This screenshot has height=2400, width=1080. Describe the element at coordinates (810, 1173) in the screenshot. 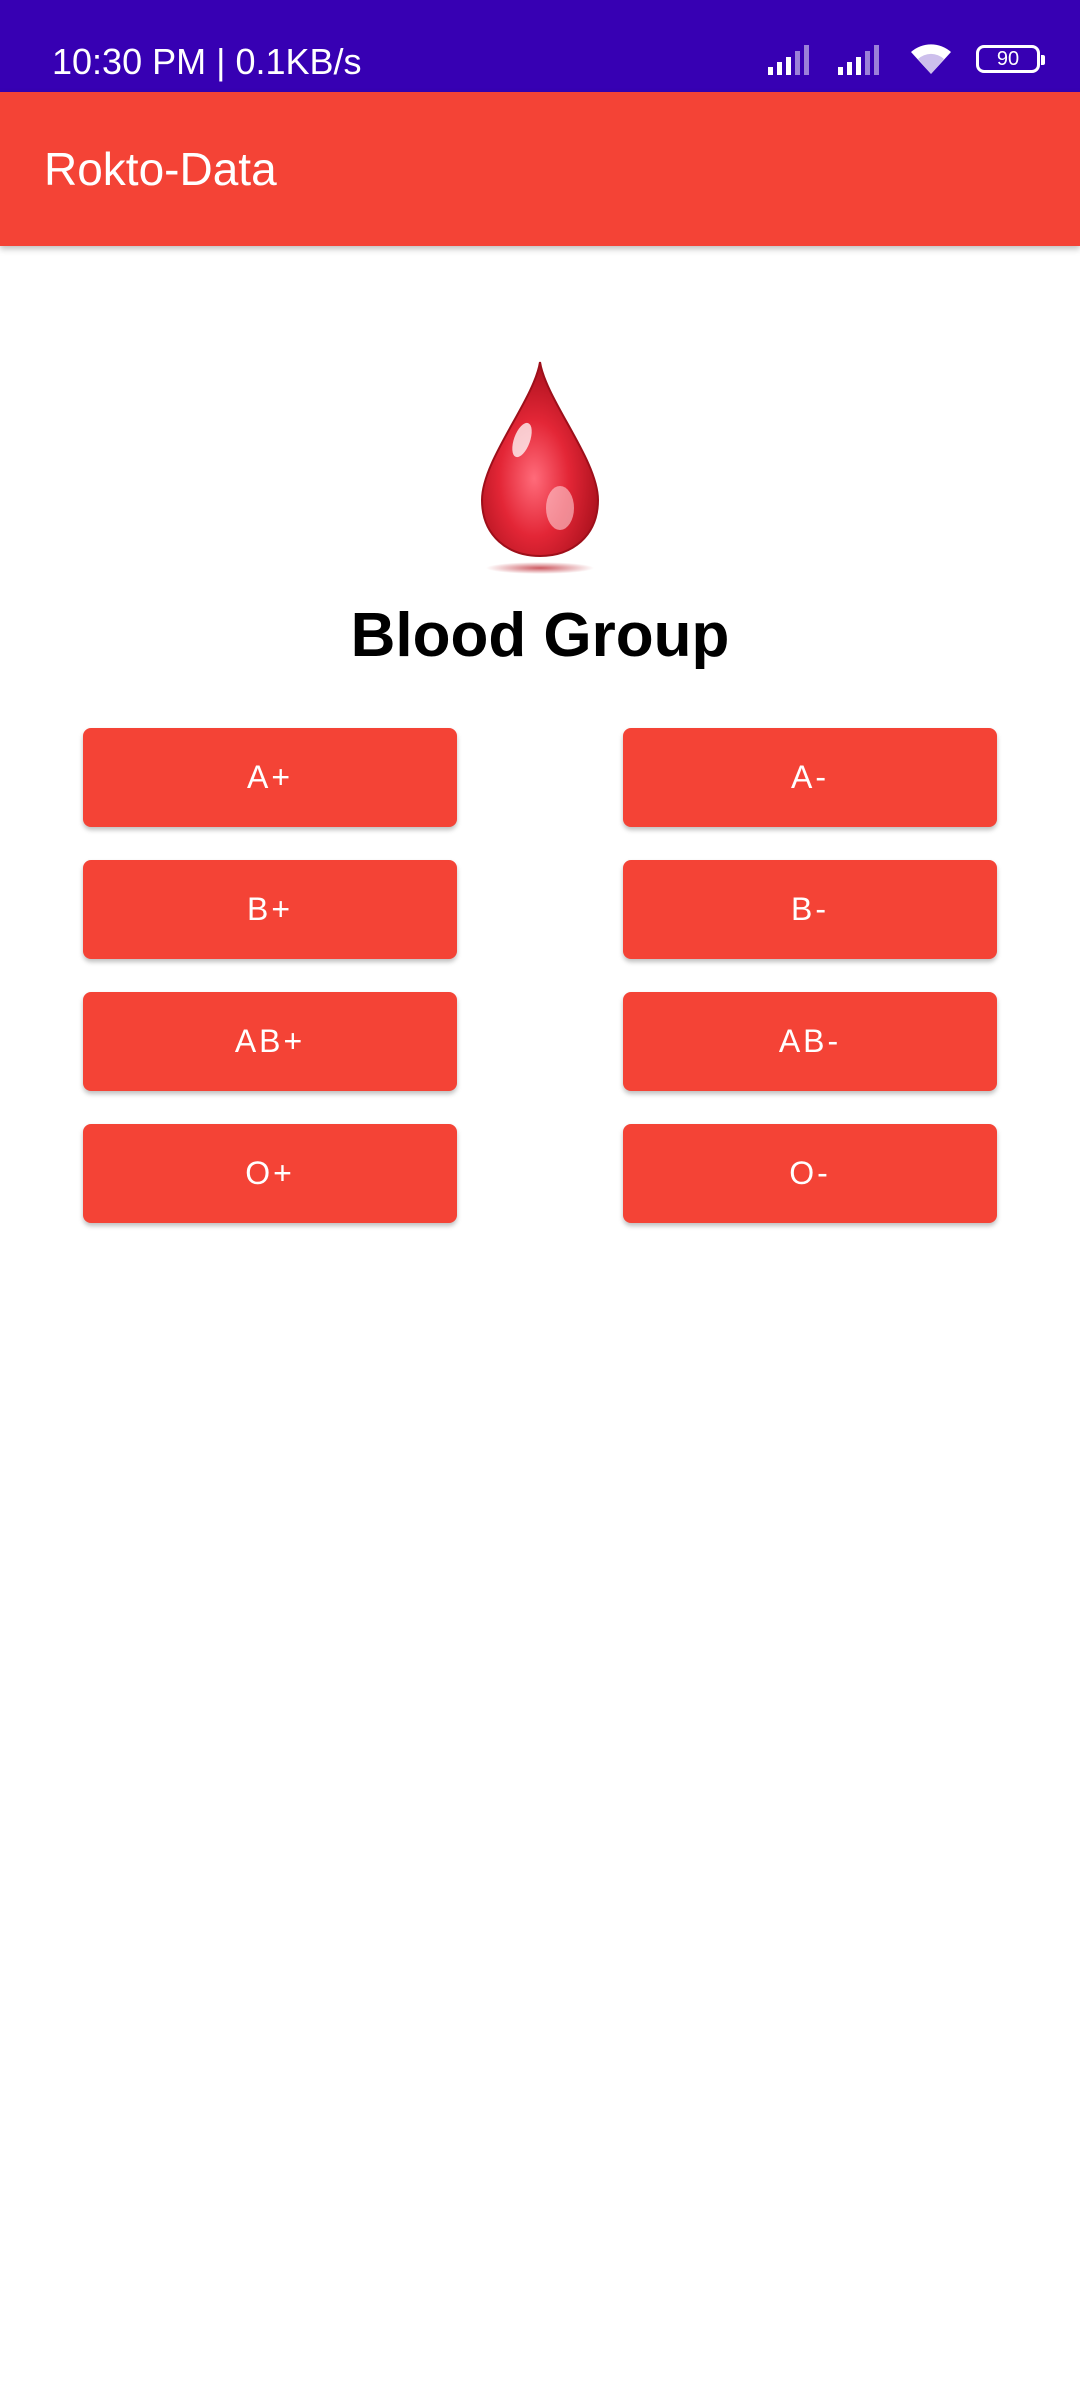

I see `o-negative-button: O-` at that location.